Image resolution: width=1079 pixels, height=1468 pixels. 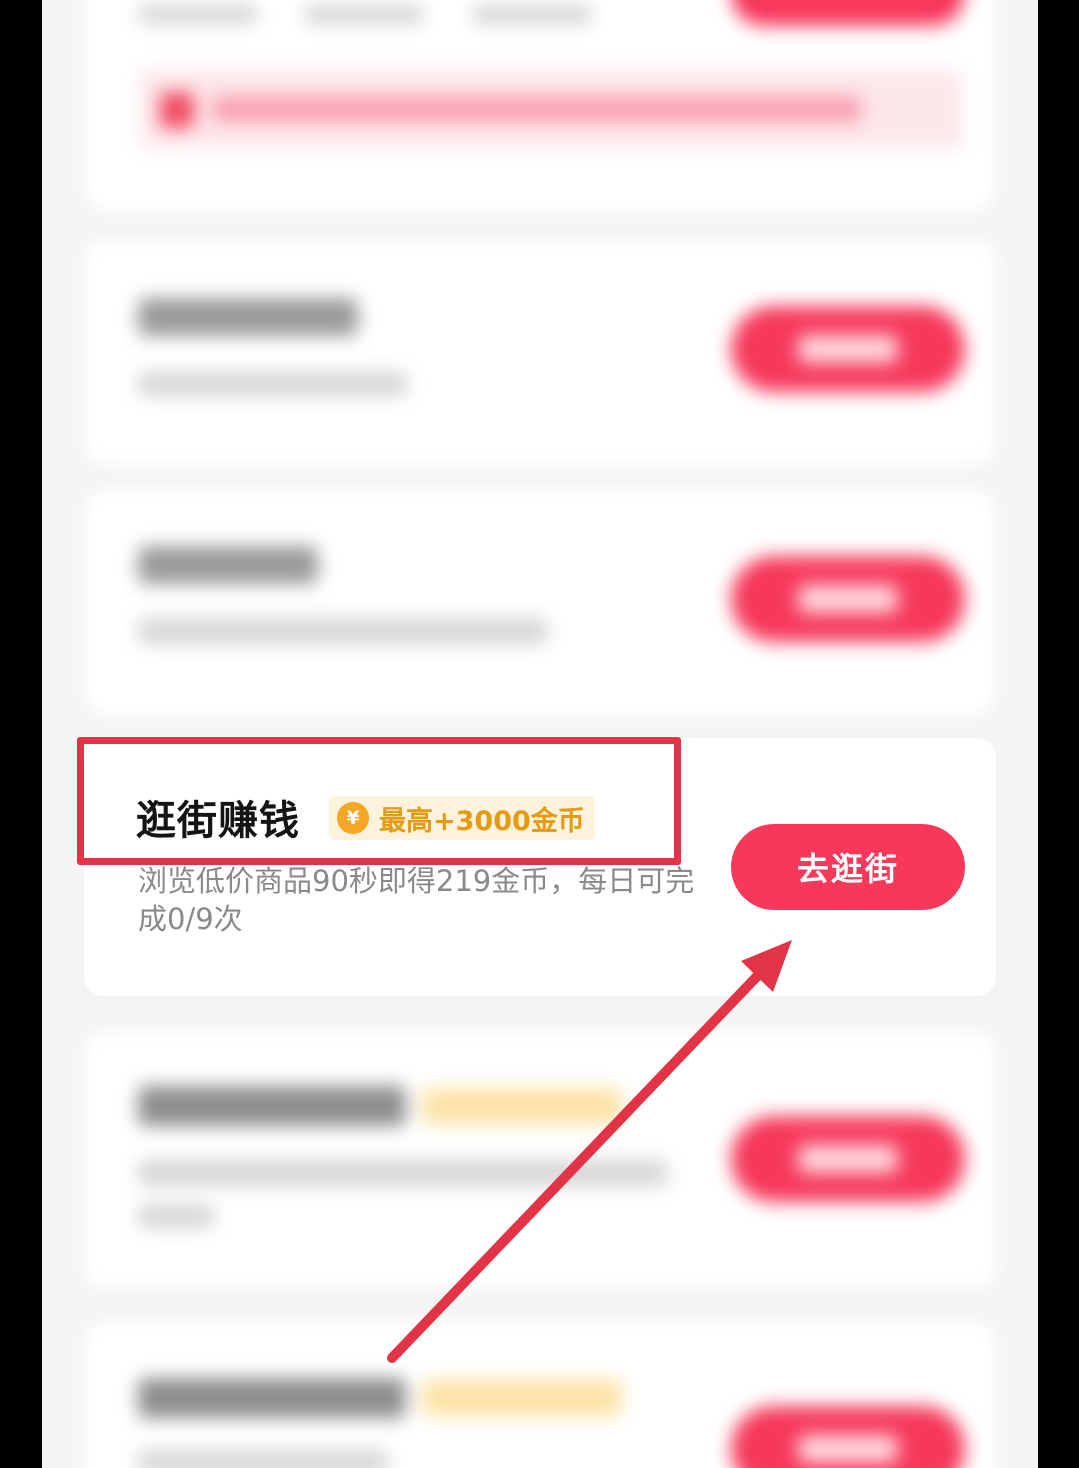 What do you see at coordinates (177, 110) in the screenshot?
I see `blurred-notice-icon` at bounding box center [177, 110].